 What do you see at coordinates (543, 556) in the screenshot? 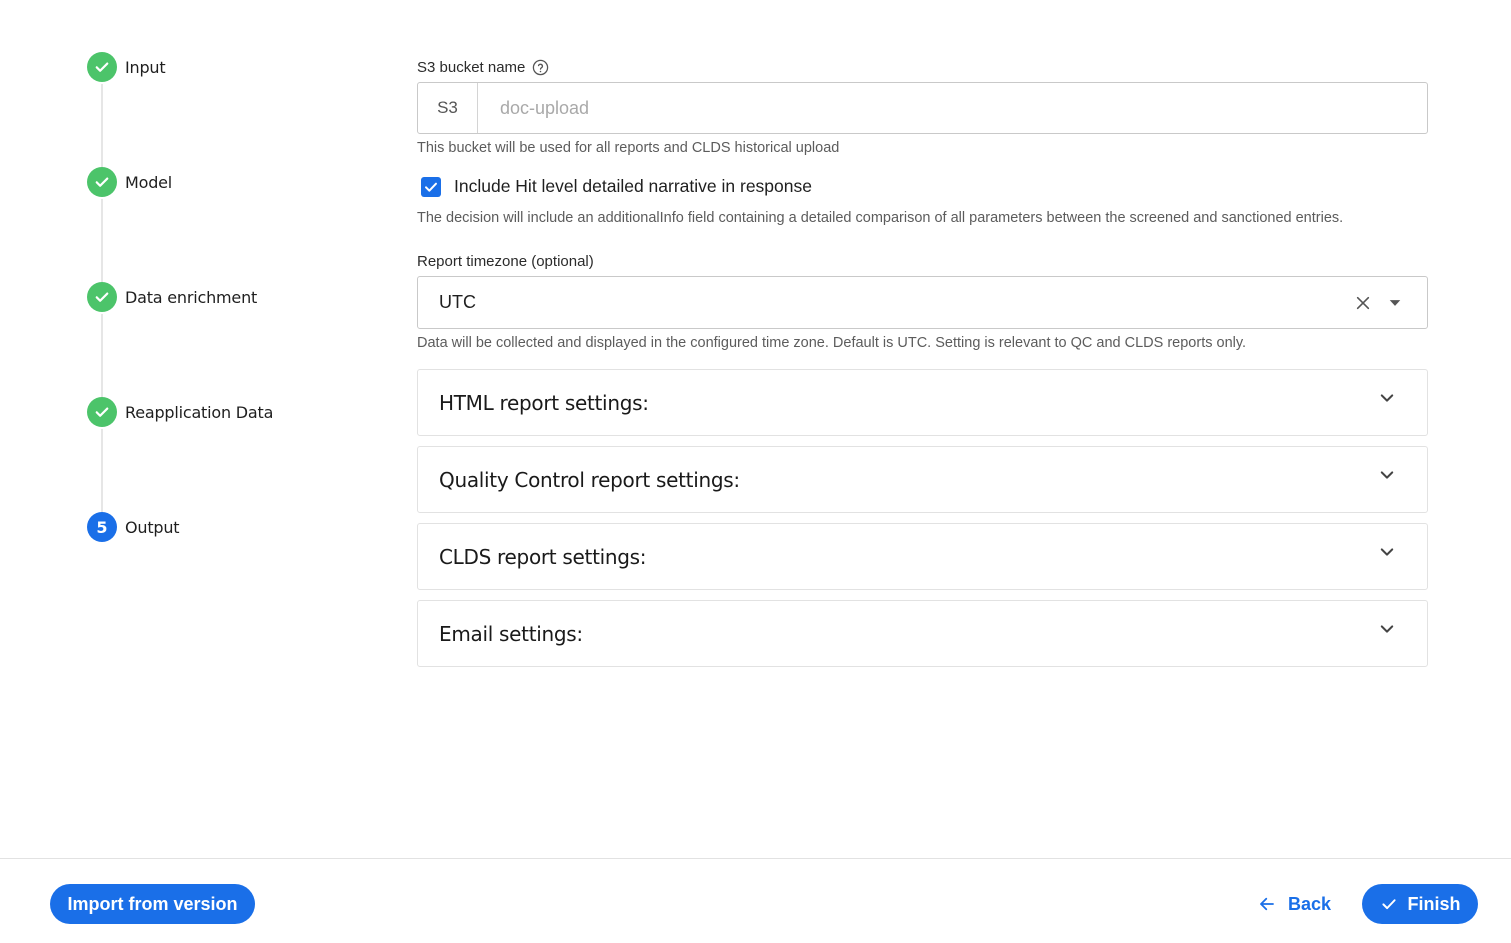
I see `section-title: CLDS report settings:` at bounding box center [543, 556].